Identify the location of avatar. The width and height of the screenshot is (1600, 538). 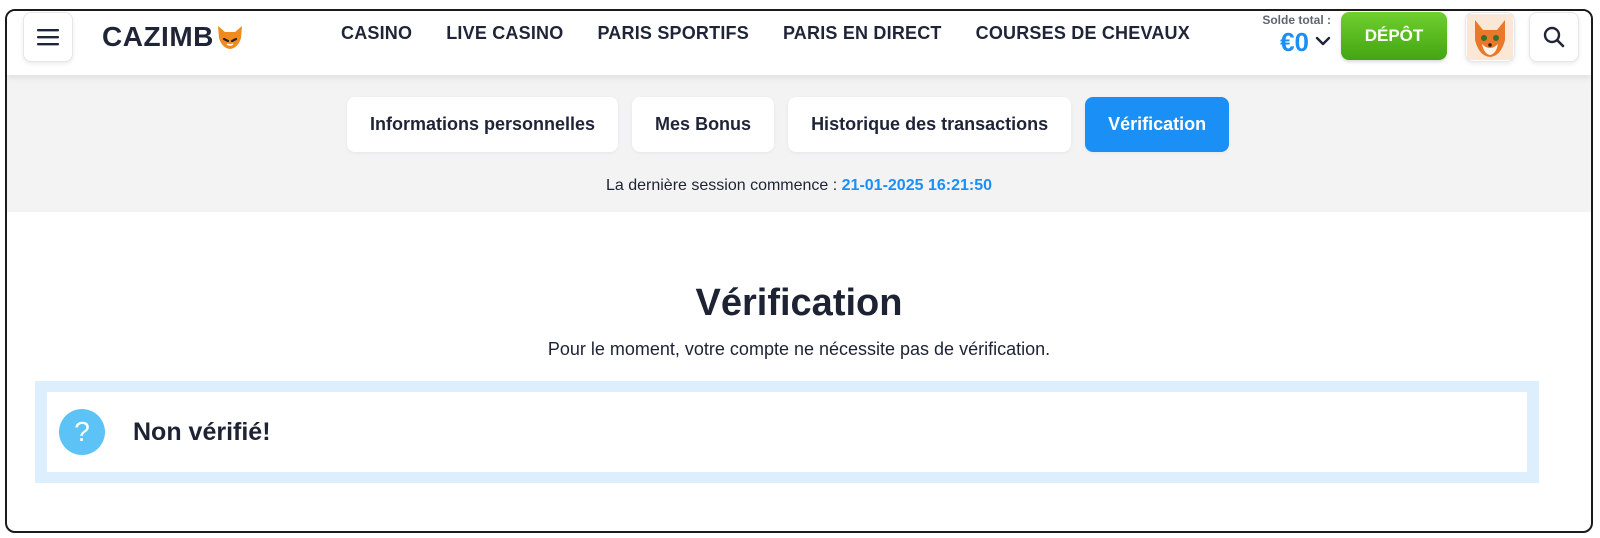
(1490, 37).